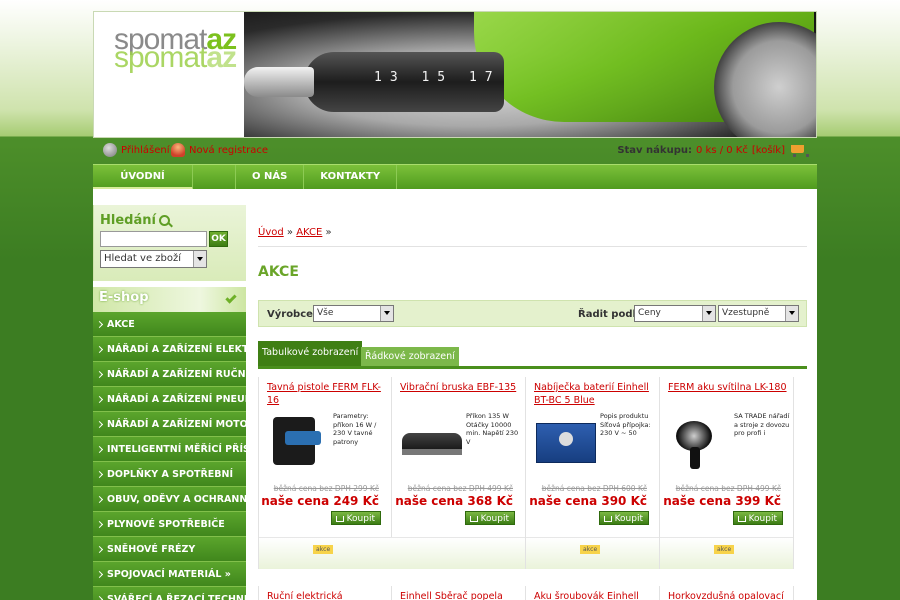 The width and height of the screenshot is (900, 600). I want to click on login-link: Přihlášení, so click(136, 150).